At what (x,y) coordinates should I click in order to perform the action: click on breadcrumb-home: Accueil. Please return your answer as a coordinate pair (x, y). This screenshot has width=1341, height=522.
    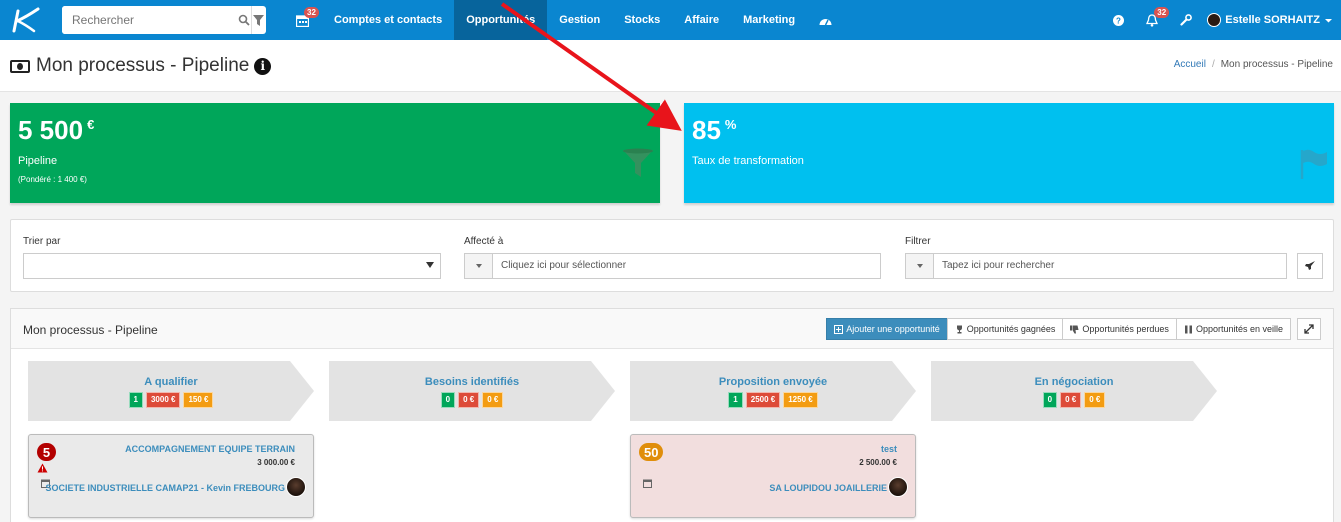
    Looking at the image, I should click on (1190, 64).